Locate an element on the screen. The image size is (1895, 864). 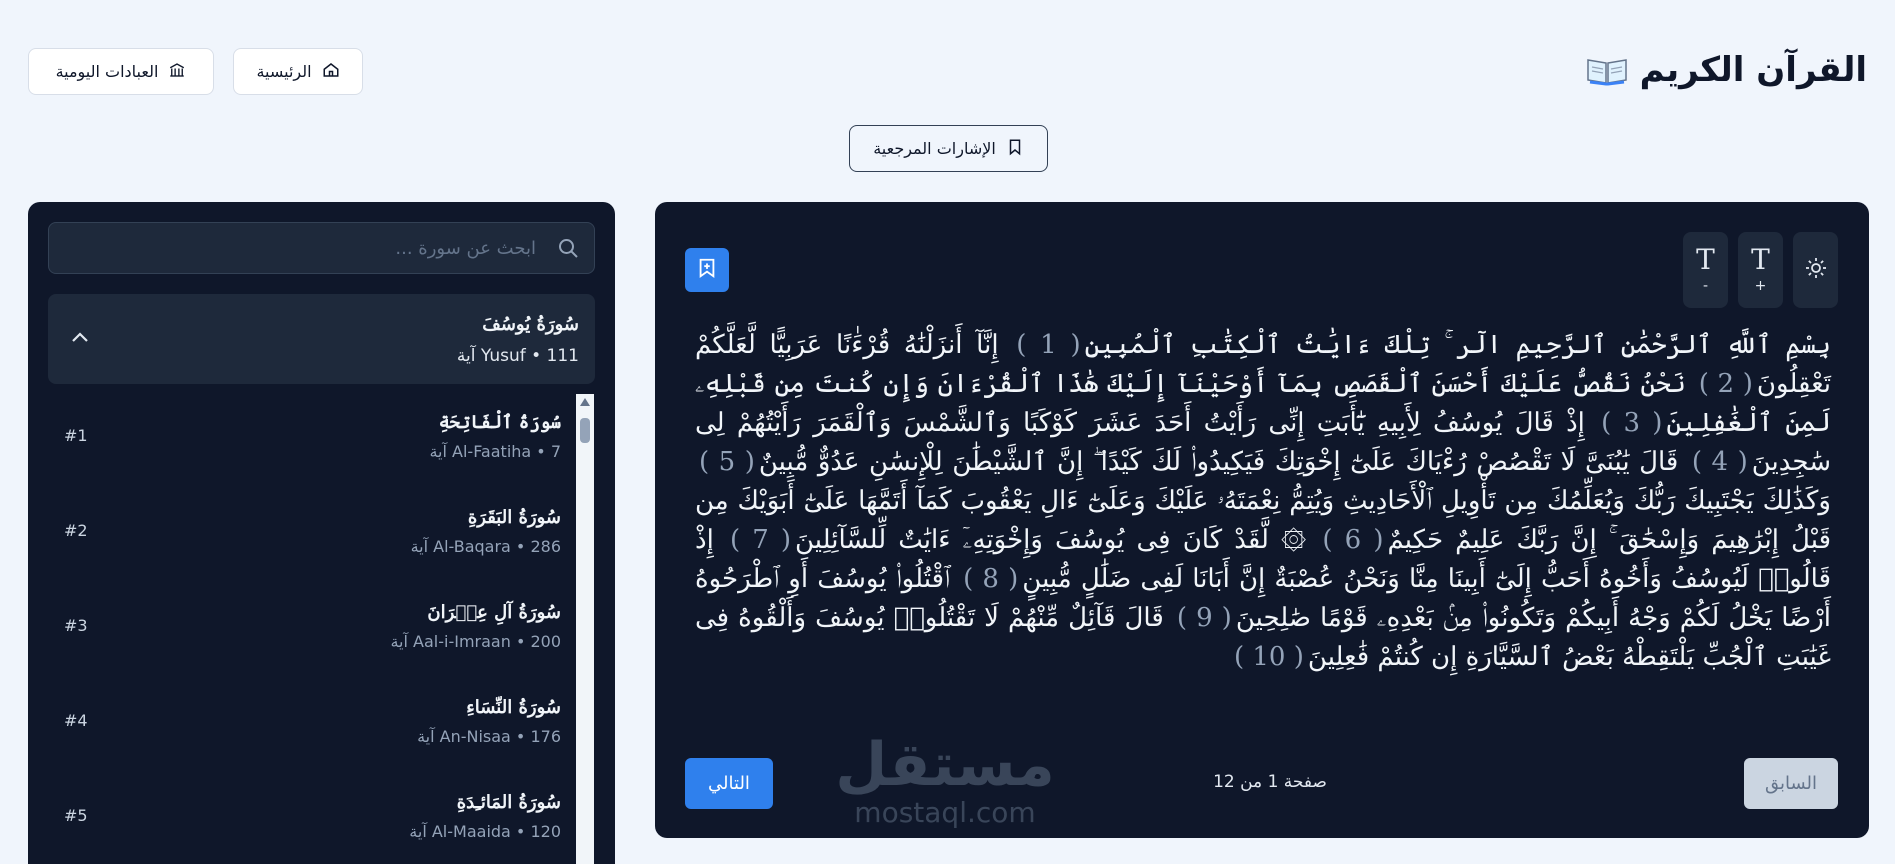
verse-number: ( 10 ) is located at coordinates (1268, 657).